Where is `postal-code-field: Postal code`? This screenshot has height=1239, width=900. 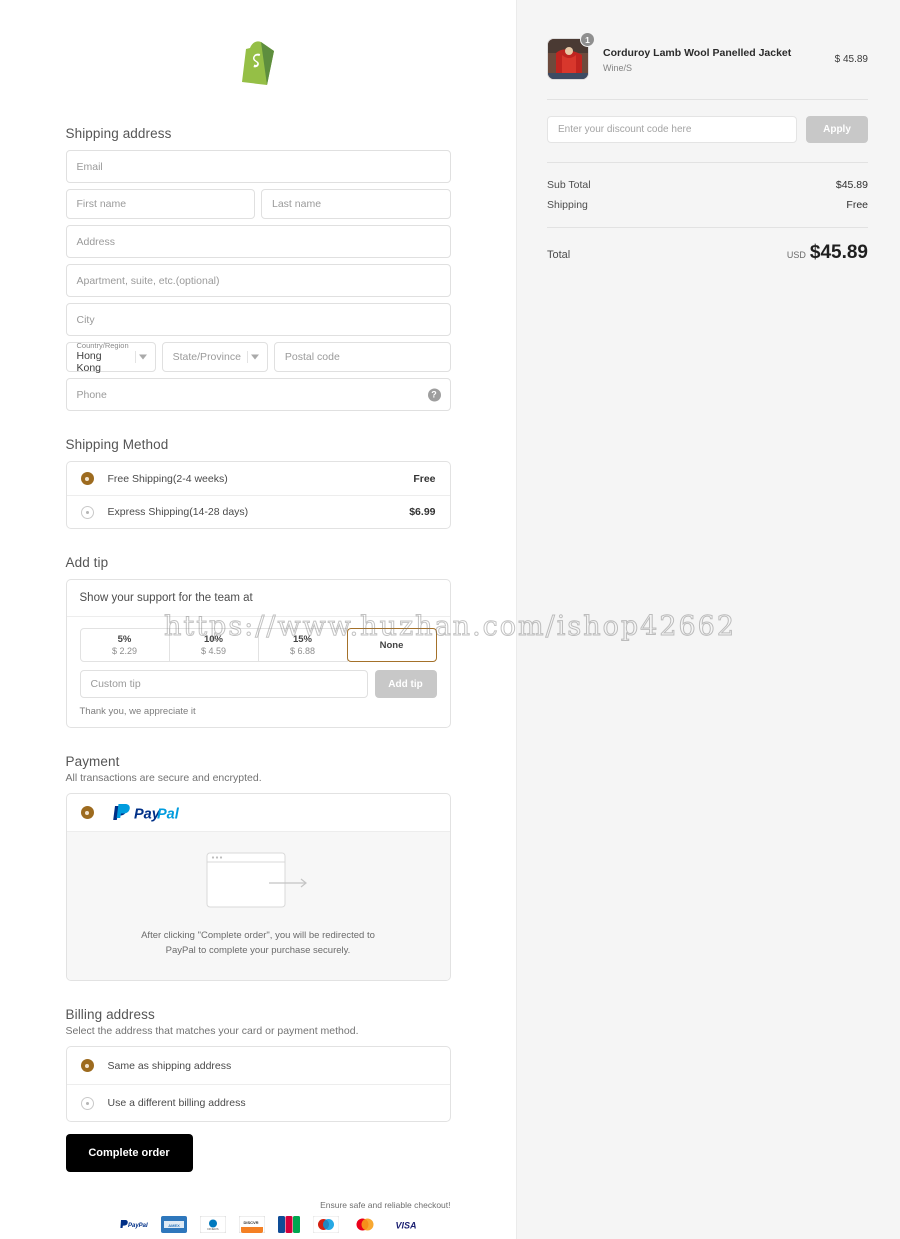 postal-code-field: Postal code is located at coordinates (362, 357).